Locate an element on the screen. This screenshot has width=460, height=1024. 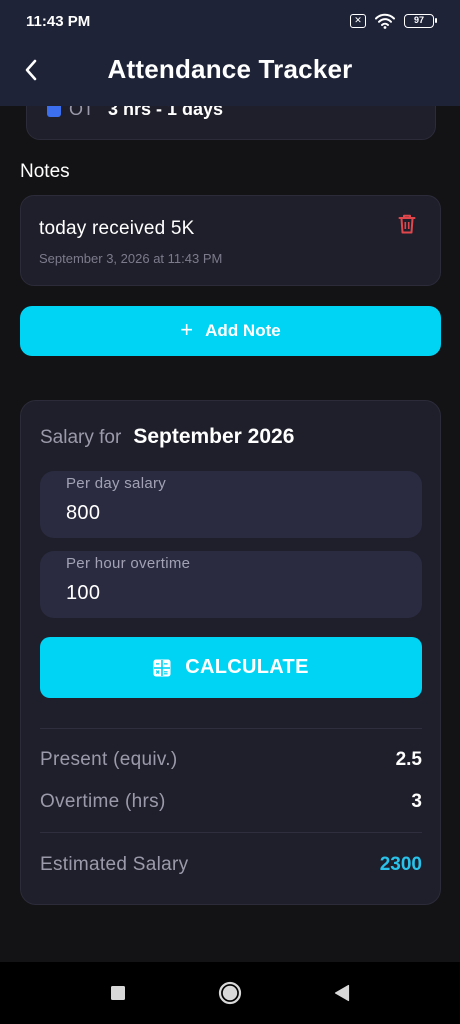
recents-button is located at coordinates (118, 993).